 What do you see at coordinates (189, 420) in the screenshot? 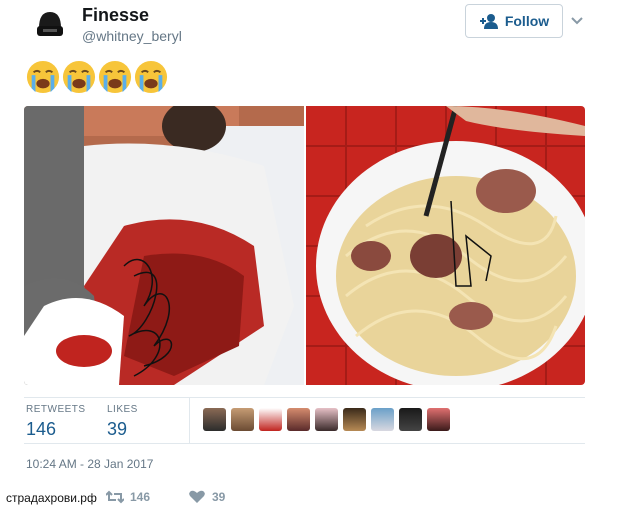
I see `stats-separator` at bounding box center [189, 420].